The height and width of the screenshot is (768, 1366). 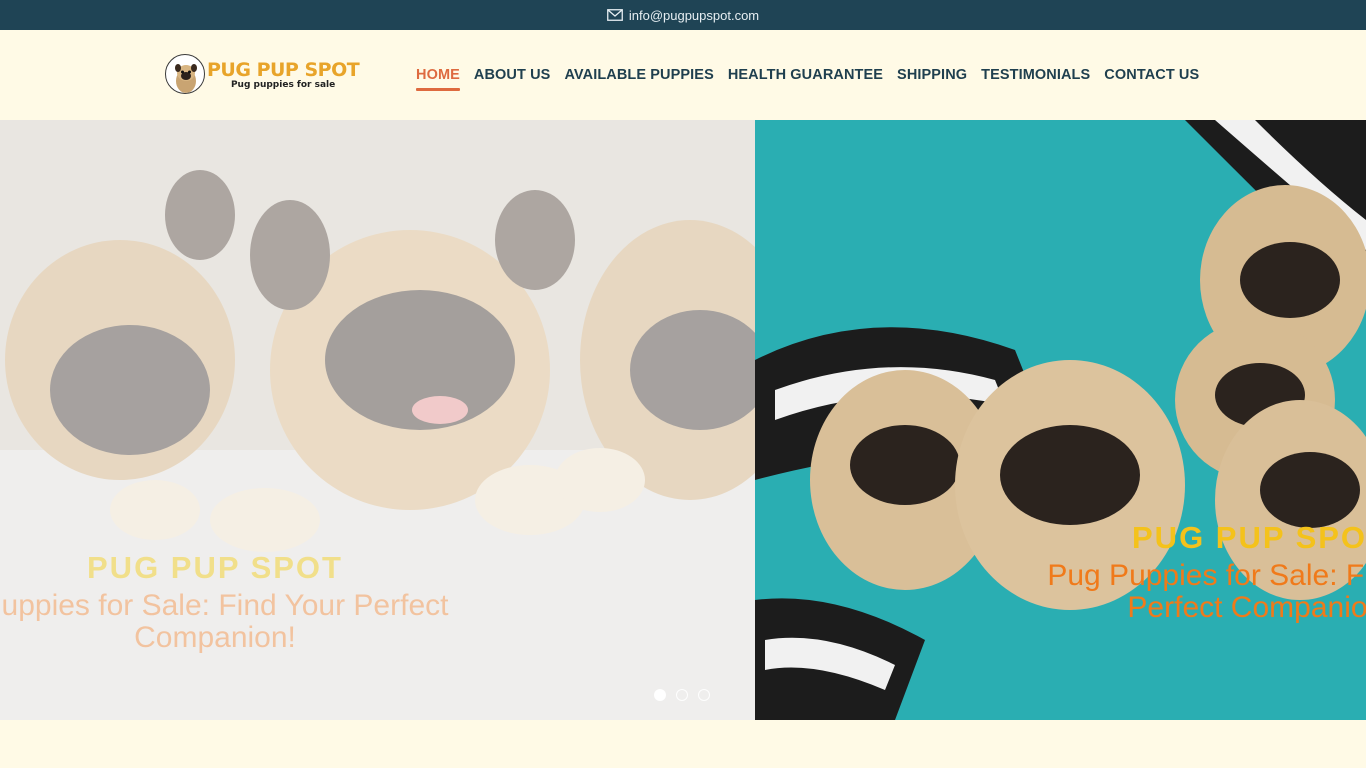 I want to click on logo-text: PUG PUP SPOT Pug puppies for sale, so click(x=283, y=74).